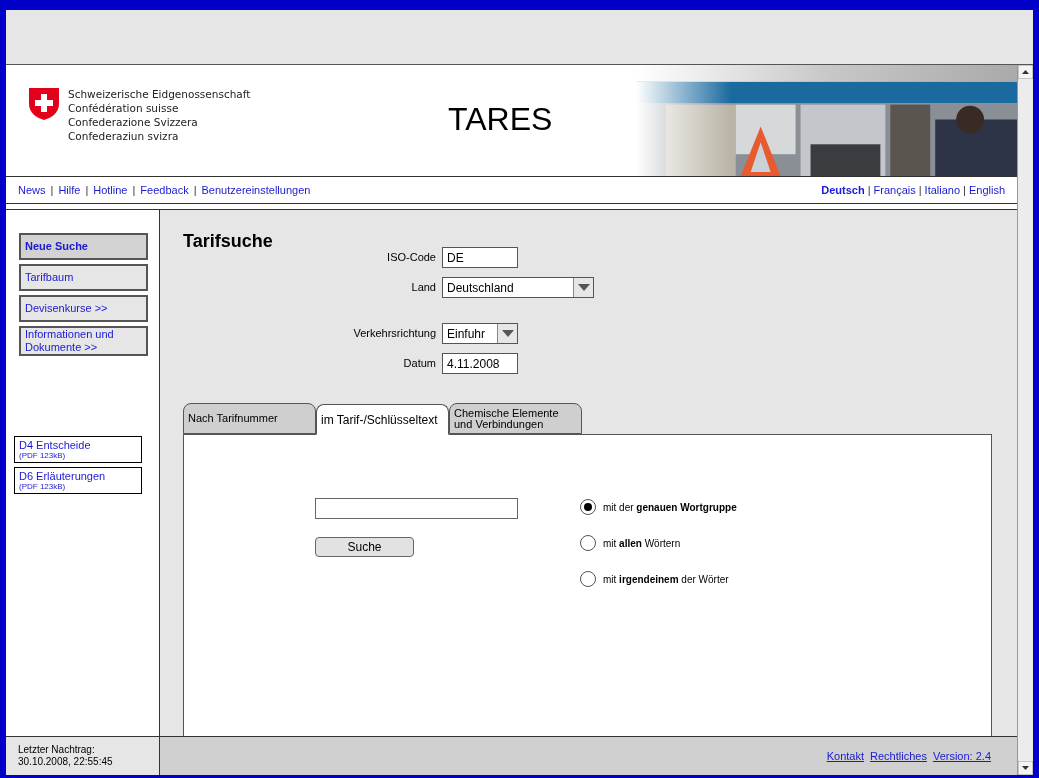 This screenshot has height=778, width=1039. I want to click on sidebar-item: Tarifbaum, so click(83, 277).